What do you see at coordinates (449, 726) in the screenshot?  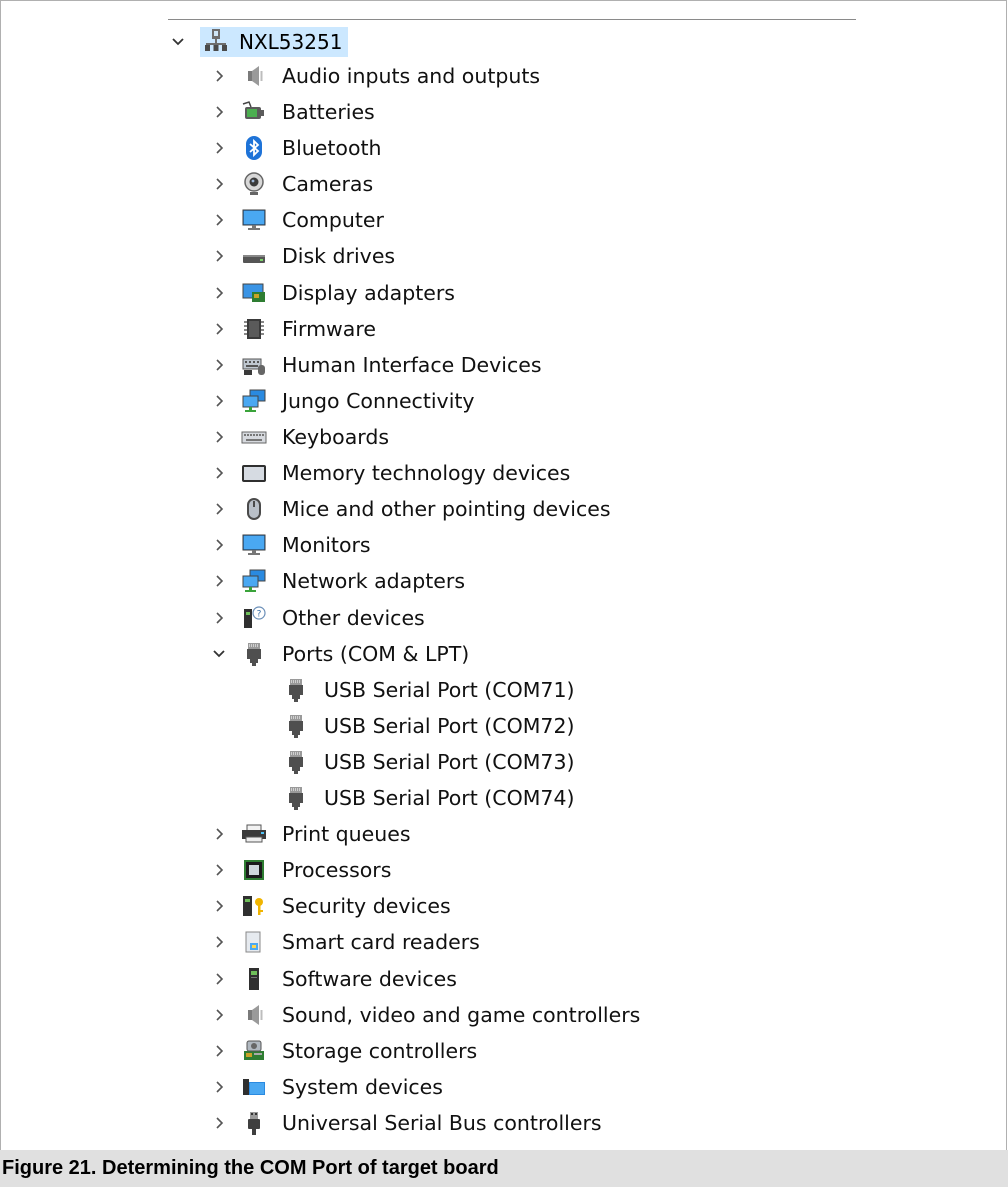 I see `tree-child-label: USB Serial Port (COM72)` at bounding box center [449, 726].